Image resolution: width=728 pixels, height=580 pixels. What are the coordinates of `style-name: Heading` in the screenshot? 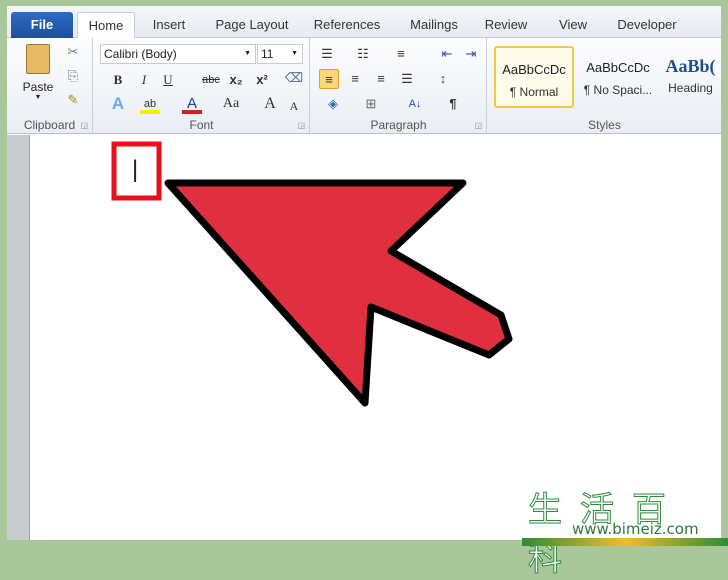 It's located at (690, 88).